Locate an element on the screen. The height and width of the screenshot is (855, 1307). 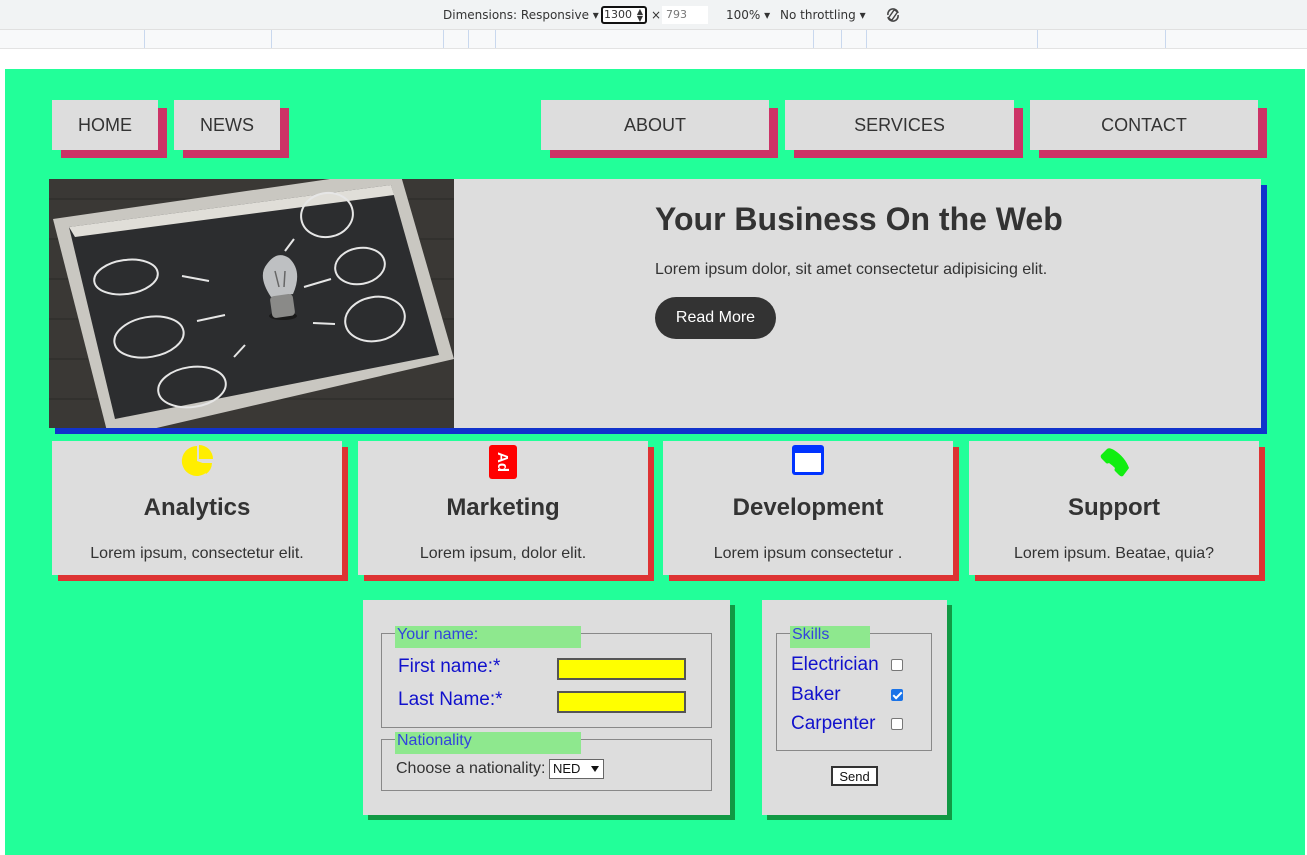
lightbulb-chalkboard-image is located at coordinates (251, 303).